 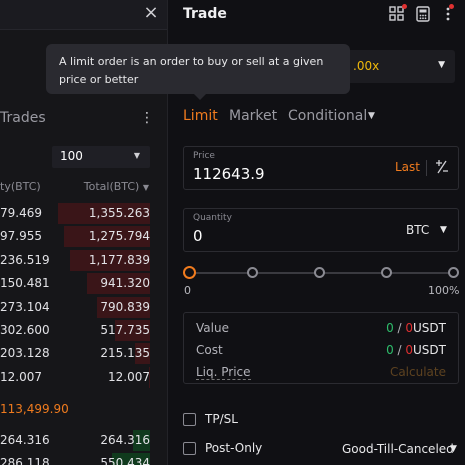 What do you see at coordinates (125, 440) in the screenshot?
I see `bid-total: 264.316` at bounding box center [125, 440].